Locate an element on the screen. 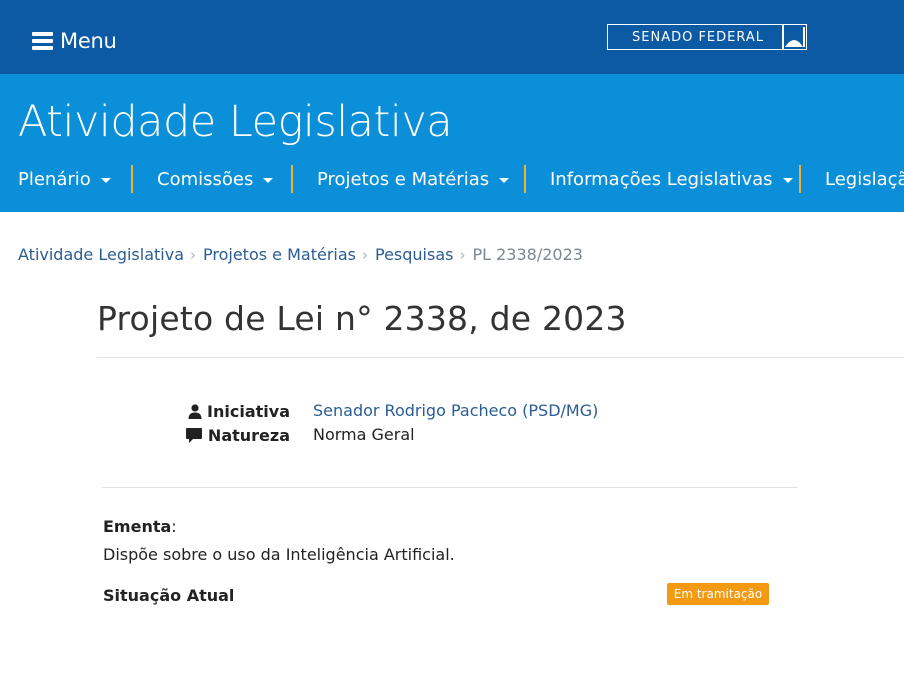 The width and height of the screenshot is (904, 689). top-bar: Menu SENADO FEDERAL is located at coordinates (452, 37).